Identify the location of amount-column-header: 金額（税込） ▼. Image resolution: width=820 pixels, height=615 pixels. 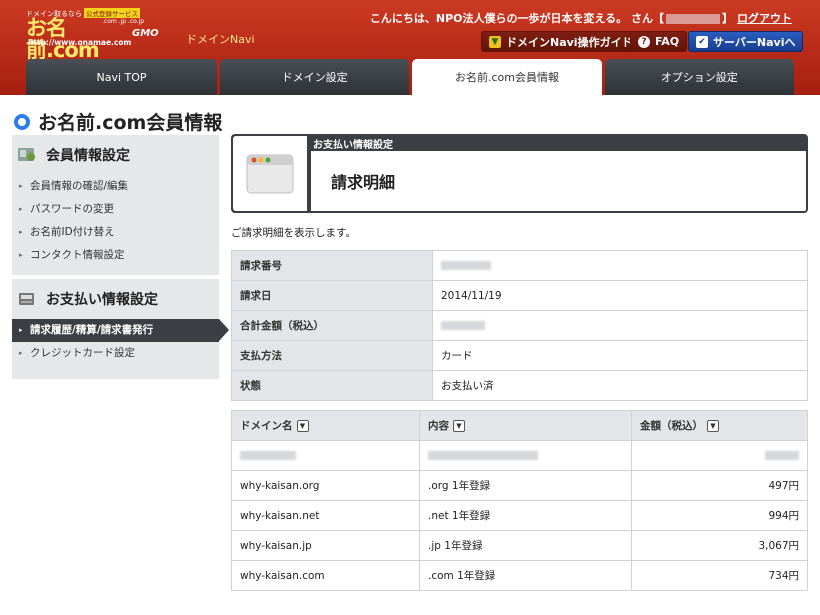
(719, 425).